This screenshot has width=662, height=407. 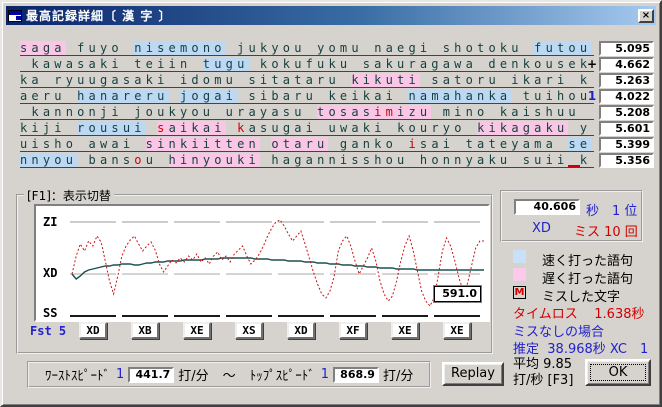 What do you see at coordinates (208, 96) in the screenshot?
I see `typing-segment: jogai` at bounding box center [208, 96].